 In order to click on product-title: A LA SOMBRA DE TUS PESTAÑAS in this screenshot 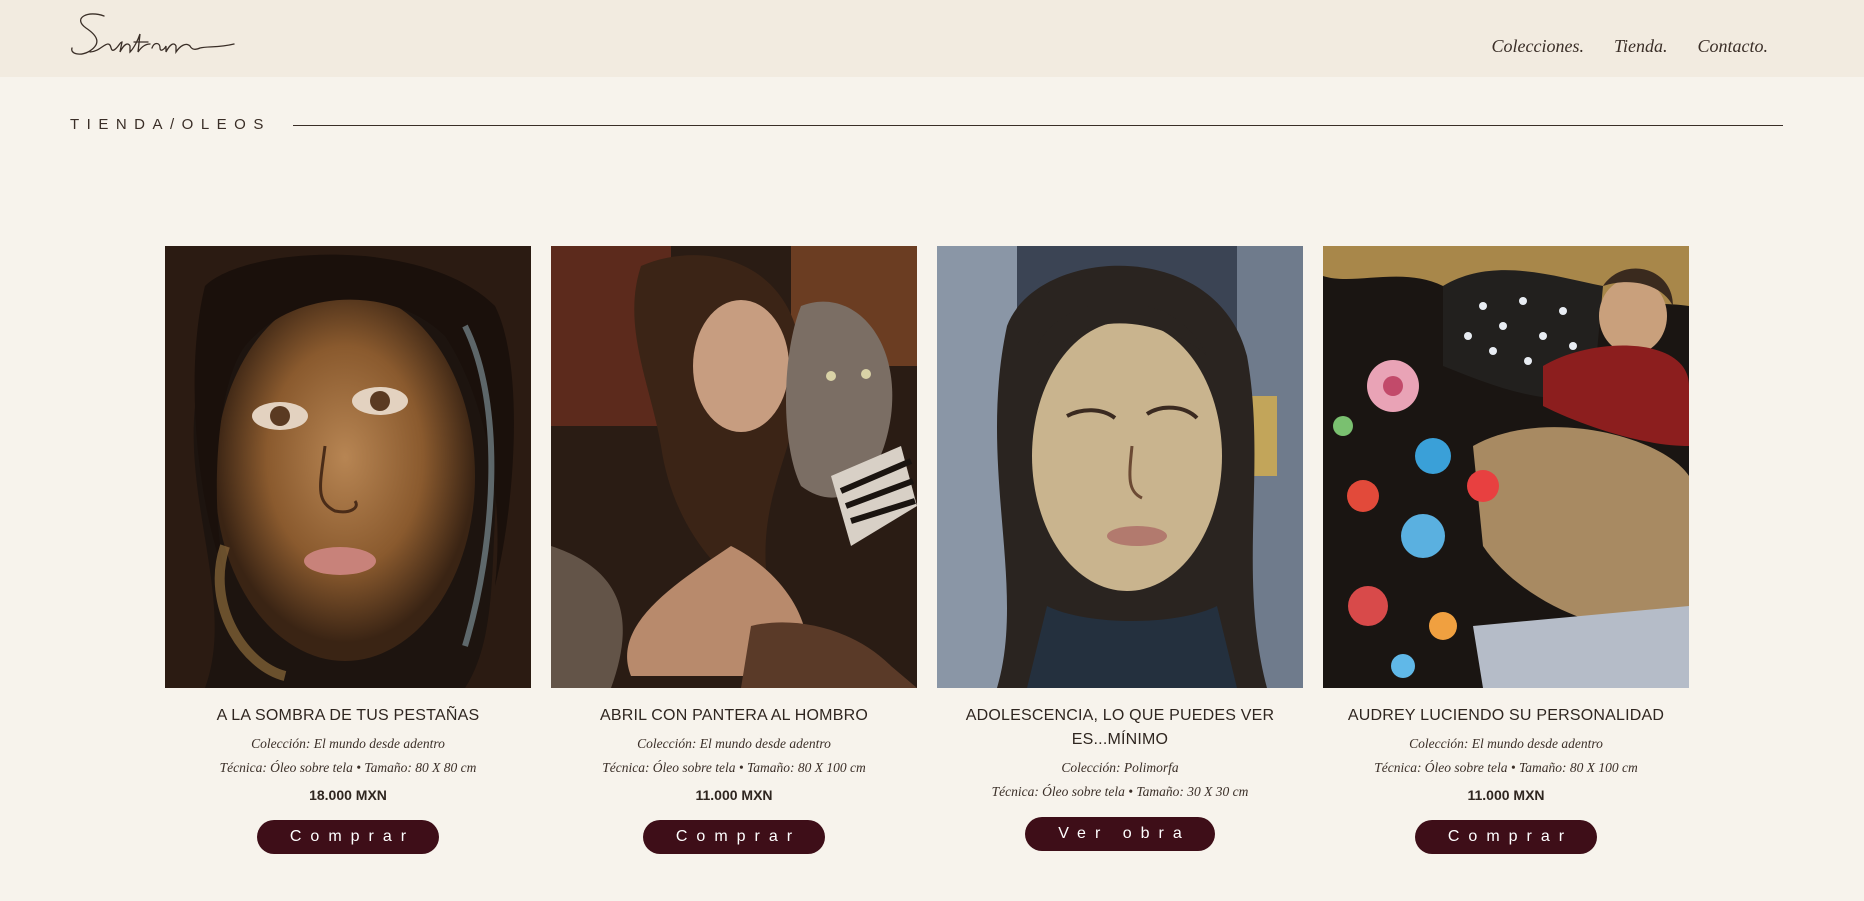, I will do `click(348, 716)`.